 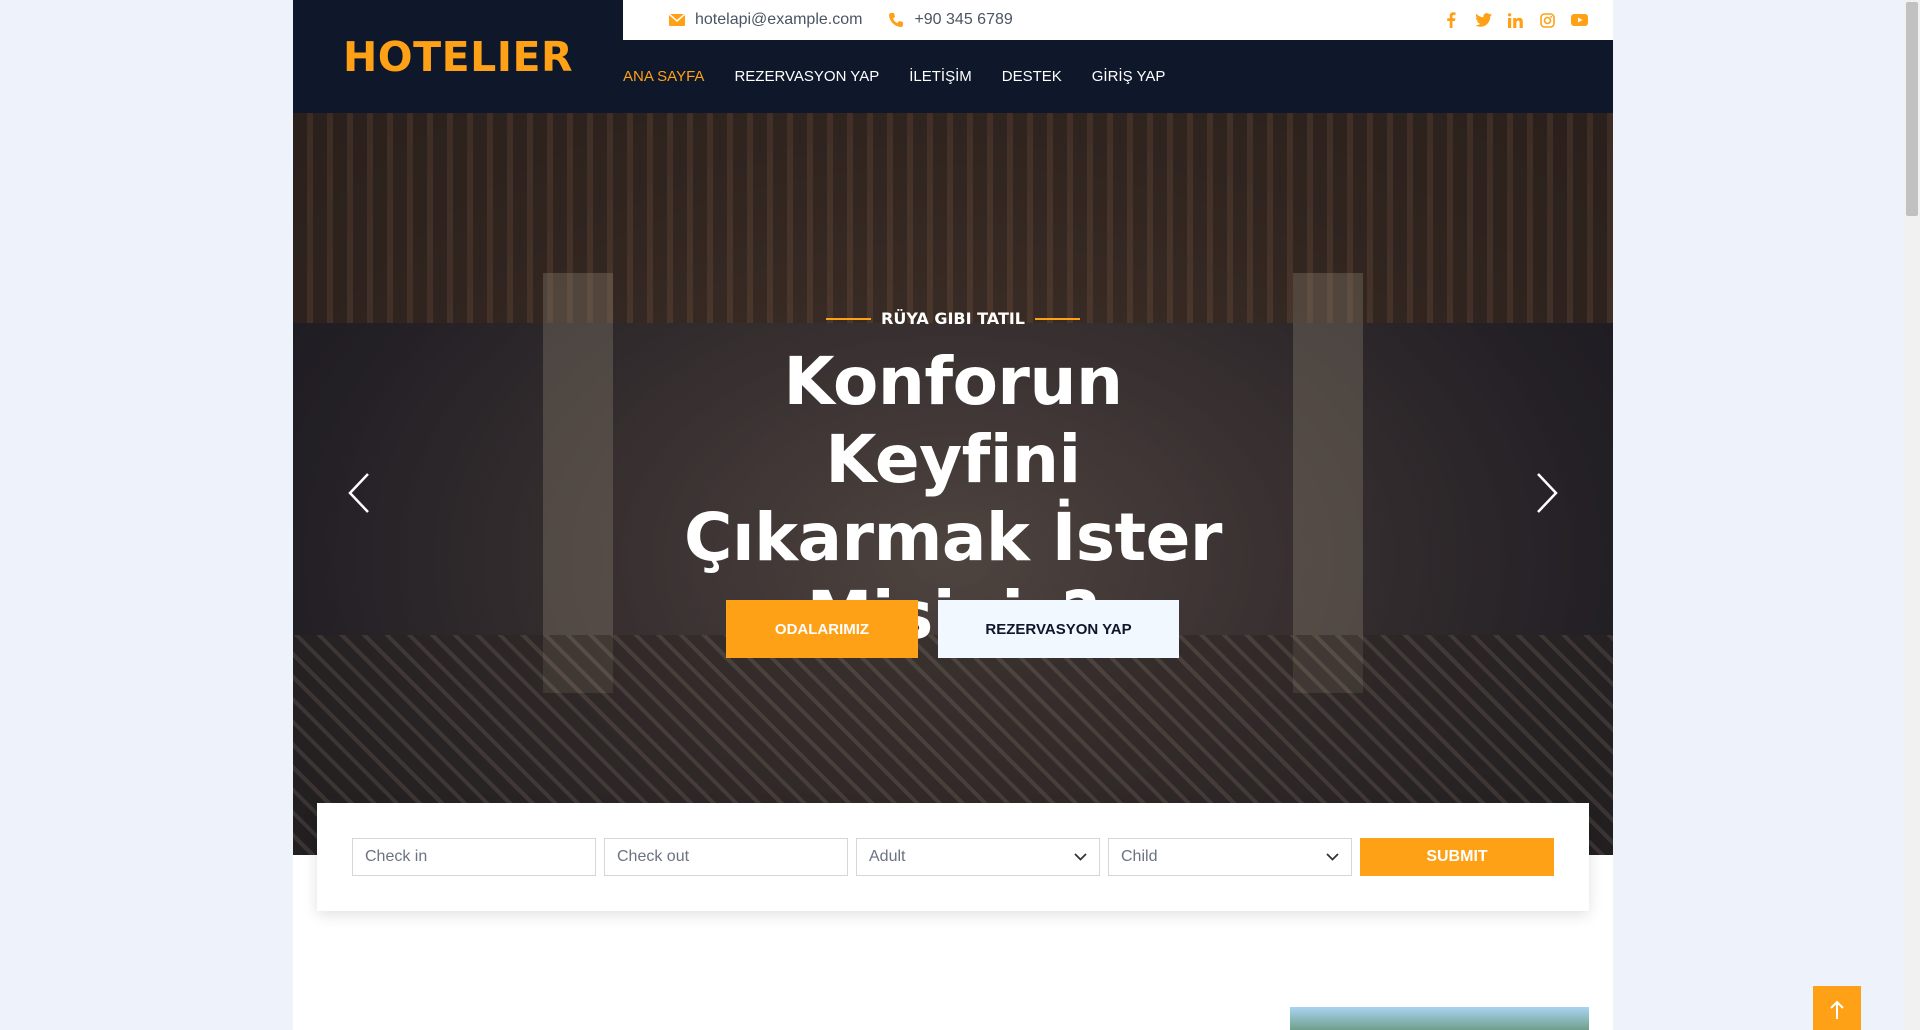 I want to click on arrow-up-icon, so click(x=1837, y=1009).